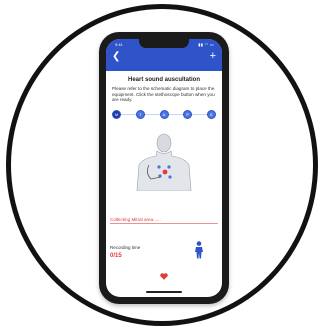 This screenshot has height=333, width=327. What do you see at coordinates (125, 247) in the screenshot?
I see `recording-time-label: Recording time` at bounding box center [125, 247].